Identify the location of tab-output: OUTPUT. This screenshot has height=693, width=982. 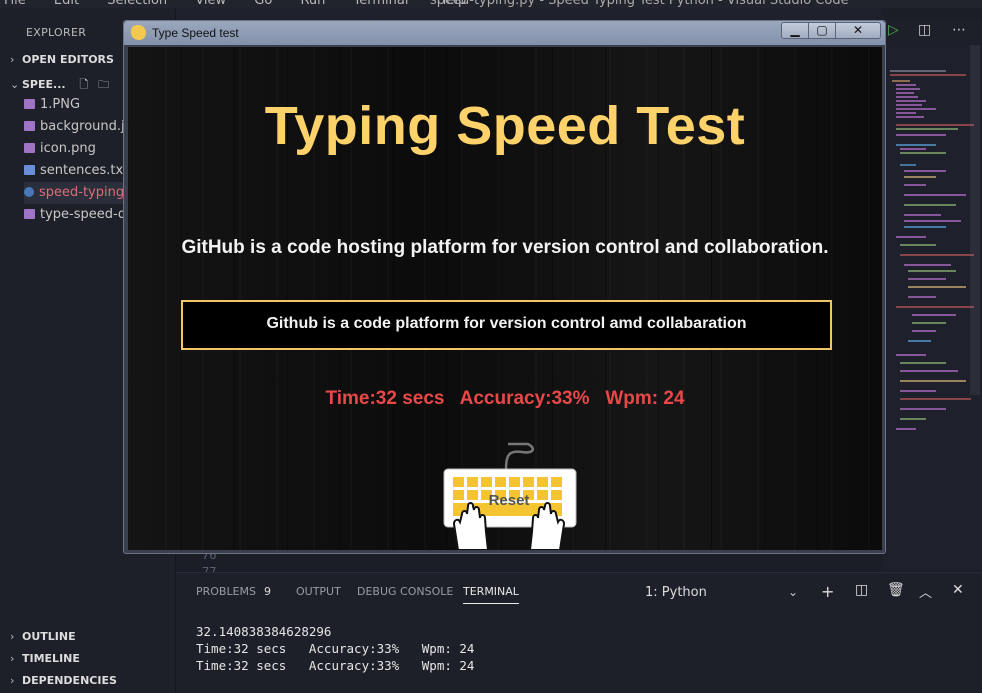
(318, 591).